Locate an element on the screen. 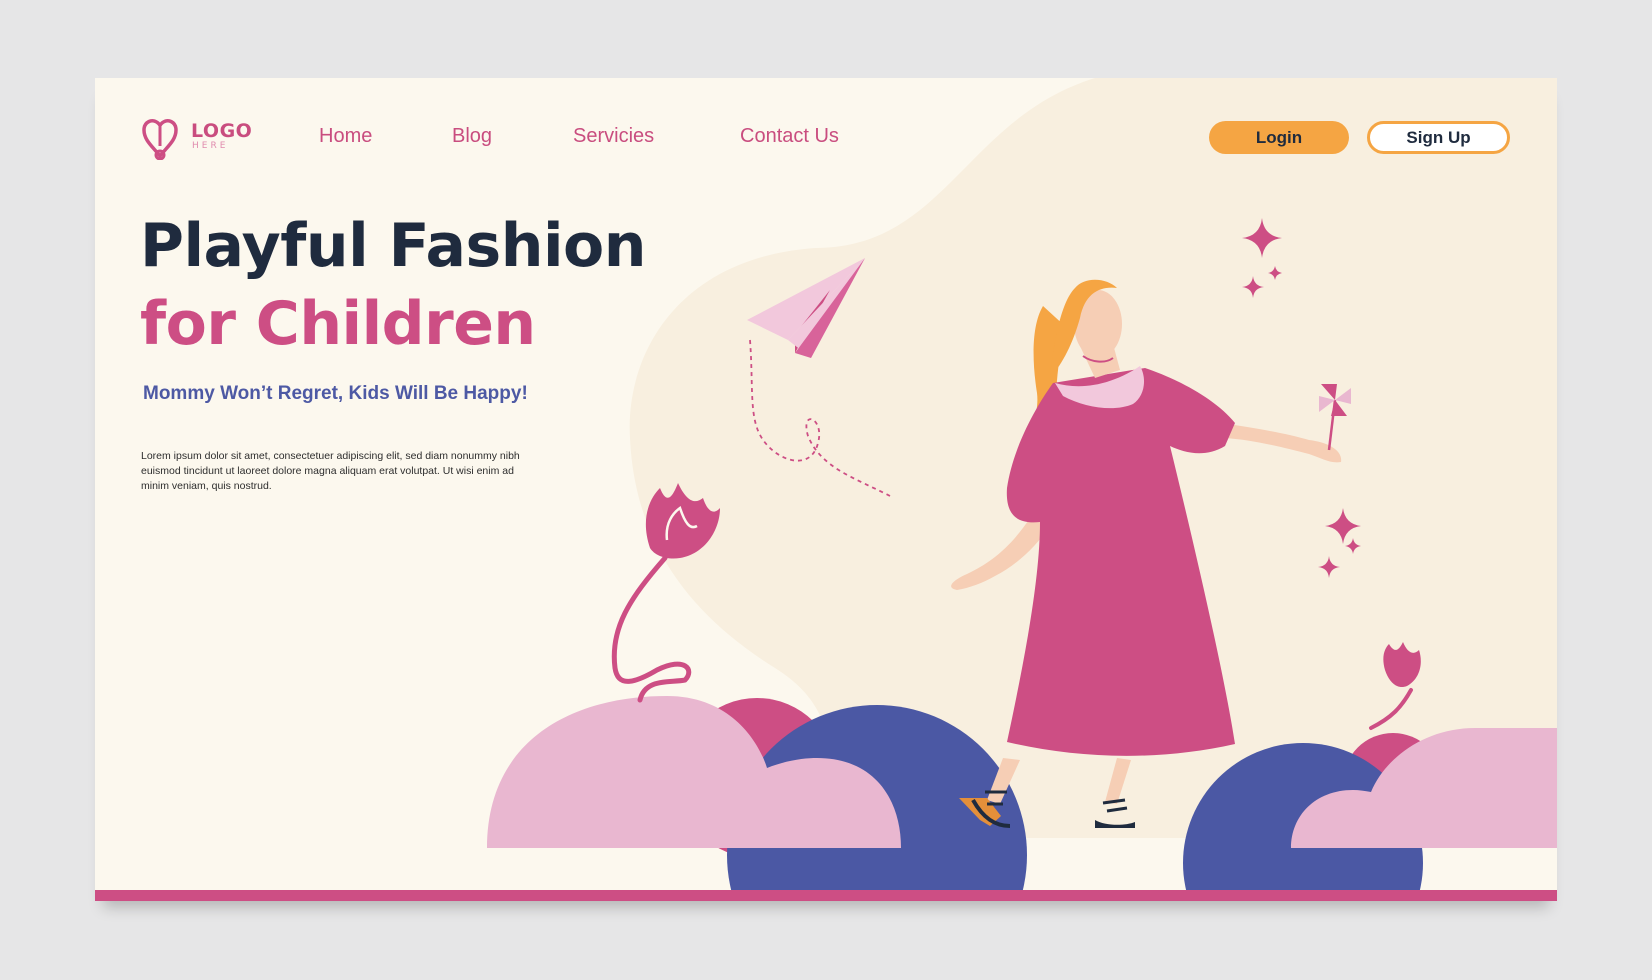 The image size is (1652, 980). nav-home: Home is located at coordinates (345, 136).